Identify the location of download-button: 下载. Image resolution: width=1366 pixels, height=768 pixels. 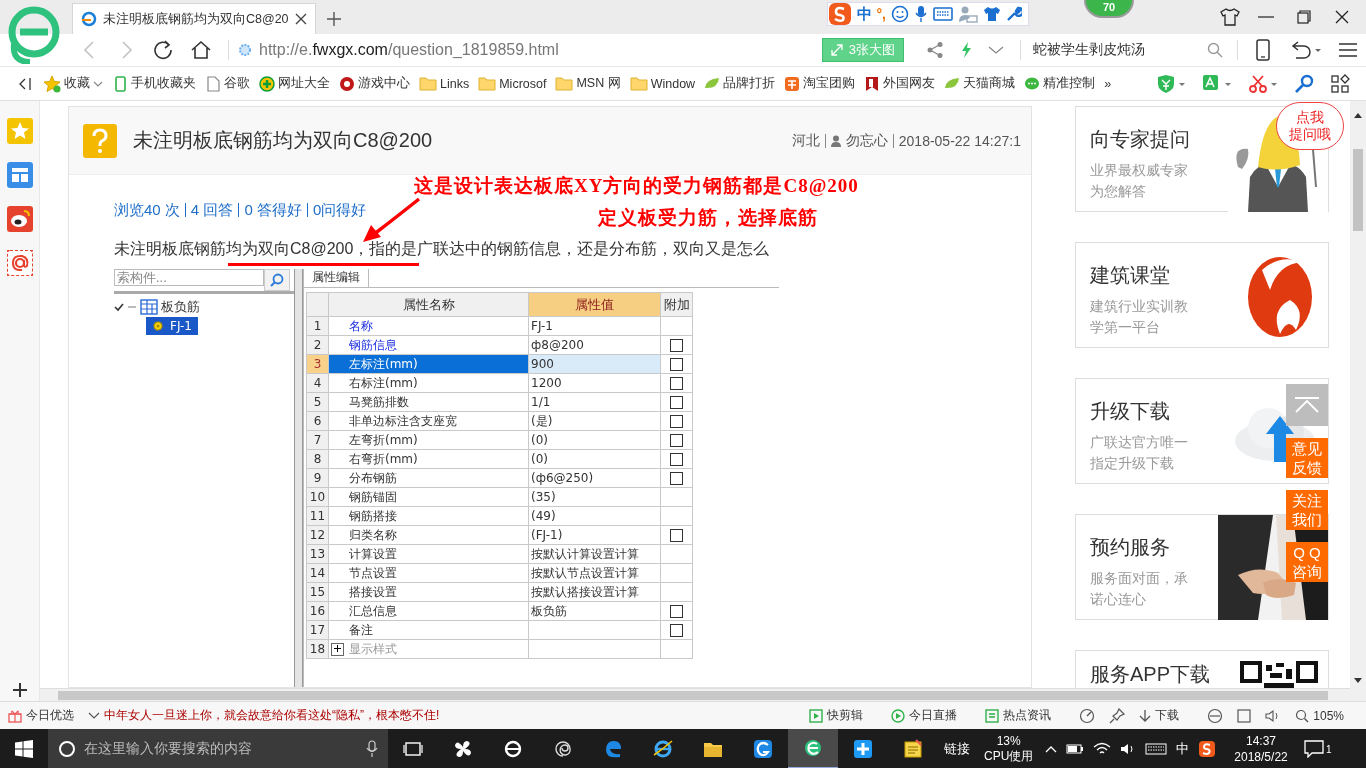
(1159, 715).